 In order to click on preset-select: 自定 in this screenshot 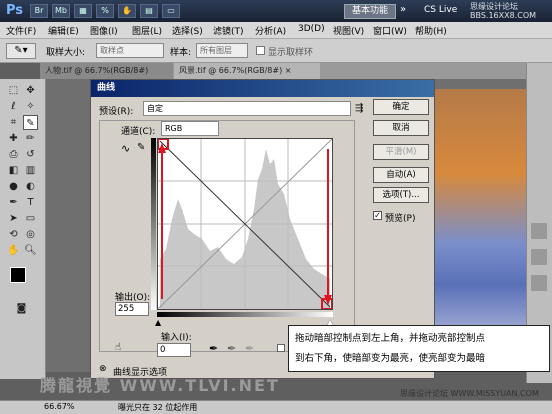, I will do `click(247, 108)`.